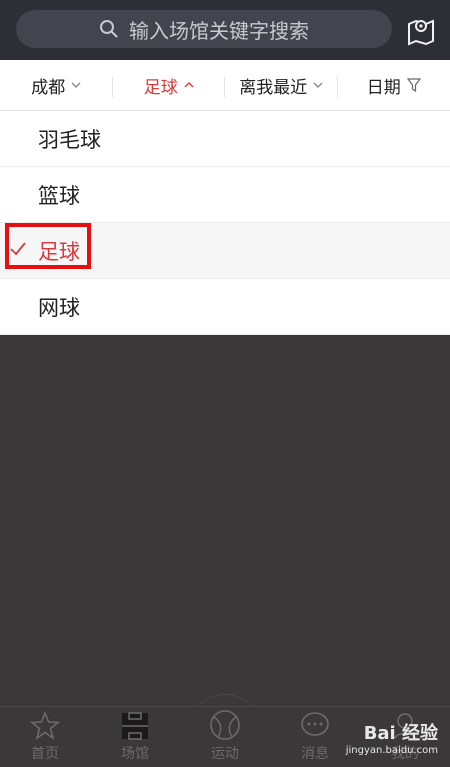  What do you see at coordinates (414, 85) in the screenshot?
I see `filter-funnel-icon` at bounding box center [414, 85].